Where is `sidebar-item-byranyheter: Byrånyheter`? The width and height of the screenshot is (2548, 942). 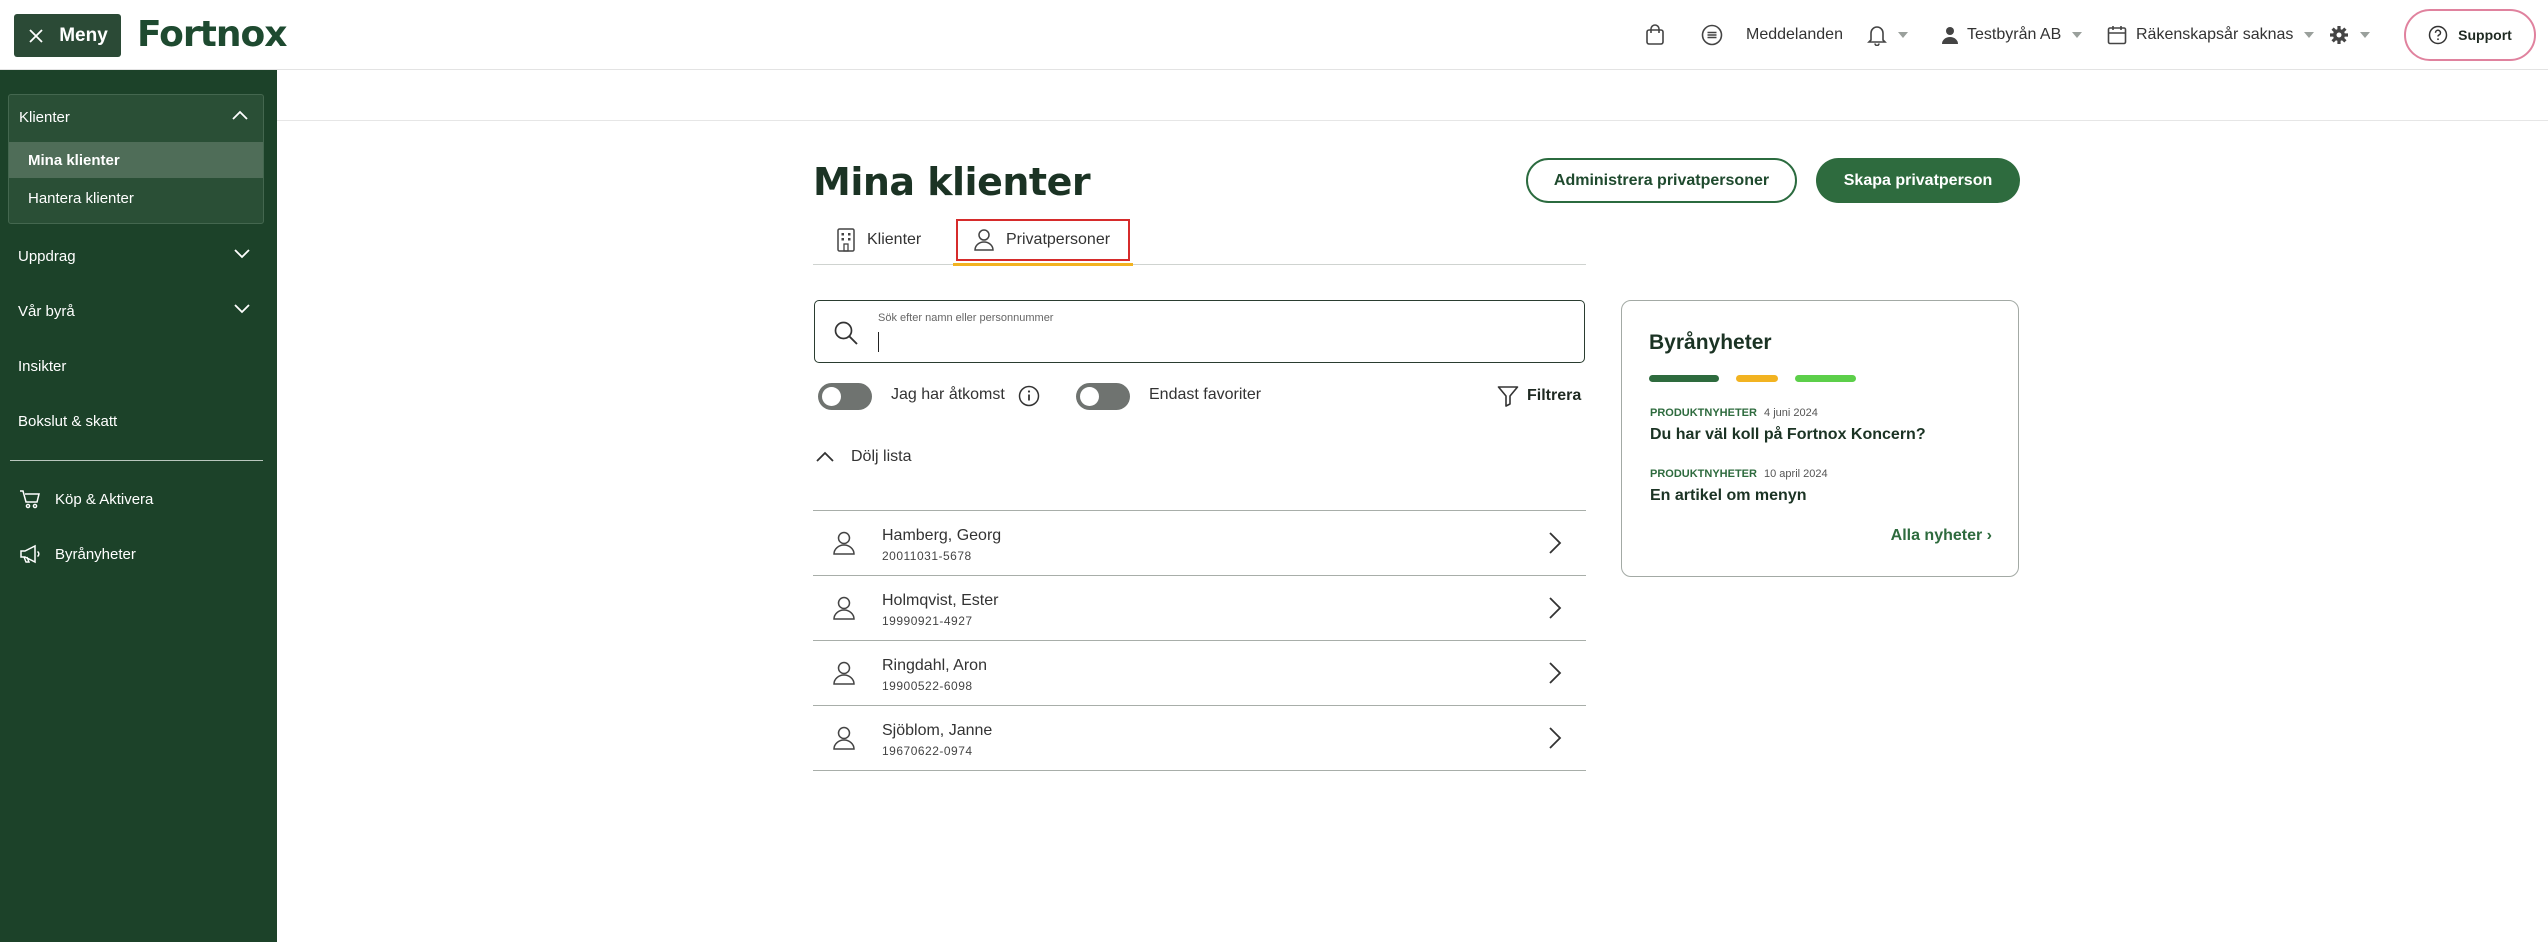
sidebar-item-byranyheter: Byrånyheter is located at coordinates (138, 554).